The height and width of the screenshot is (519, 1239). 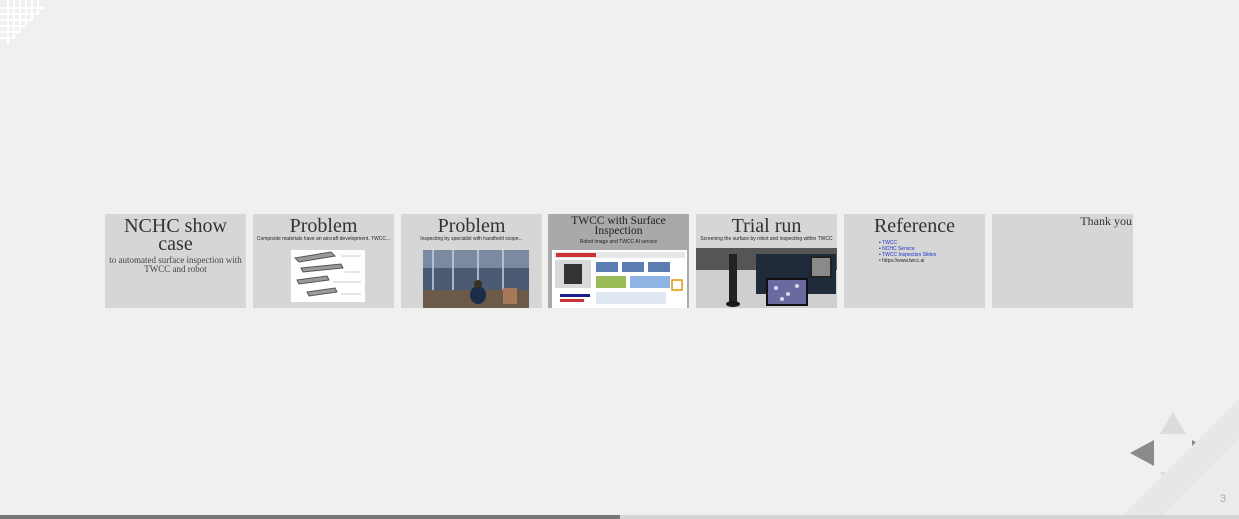 I want to click on slide-thumbnail-7: Thank you, so click(x=1062, y=261).